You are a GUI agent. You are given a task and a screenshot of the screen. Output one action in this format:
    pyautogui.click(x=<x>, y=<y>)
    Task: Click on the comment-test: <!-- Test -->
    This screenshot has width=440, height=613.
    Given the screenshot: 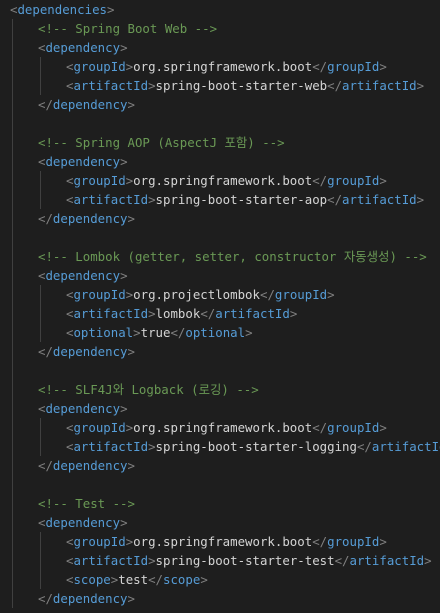 What is the action you would take?
    pyautogui.click(x=86, y=503)
    